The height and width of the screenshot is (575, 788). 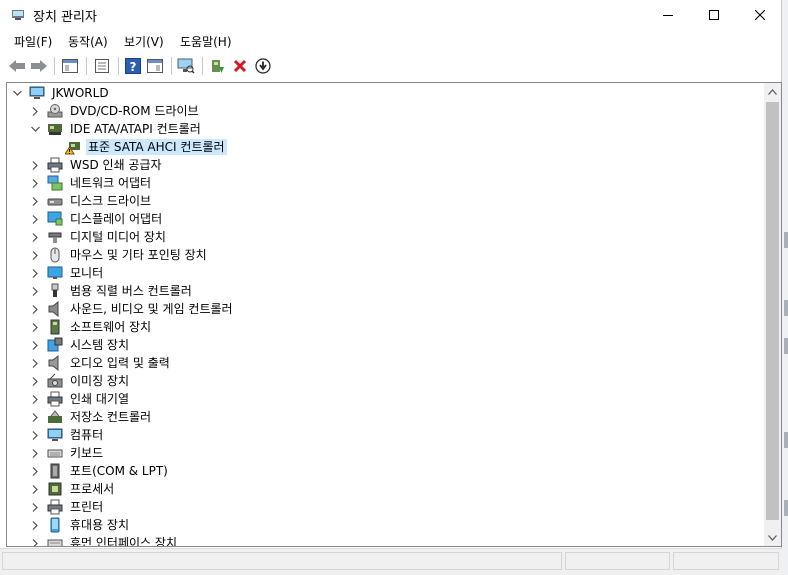 What do you see at coordinates (80, 345) in the screenshot?
I see `tree-category: 시스템 장치` at bounding box center [80, 345].